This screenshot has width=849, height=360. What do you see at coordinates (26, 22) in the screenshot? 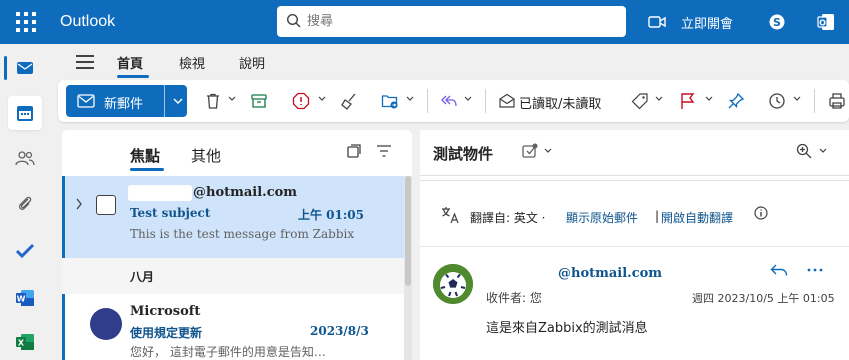
I see `app-launcher-icon` at bounding box center [26, 22].